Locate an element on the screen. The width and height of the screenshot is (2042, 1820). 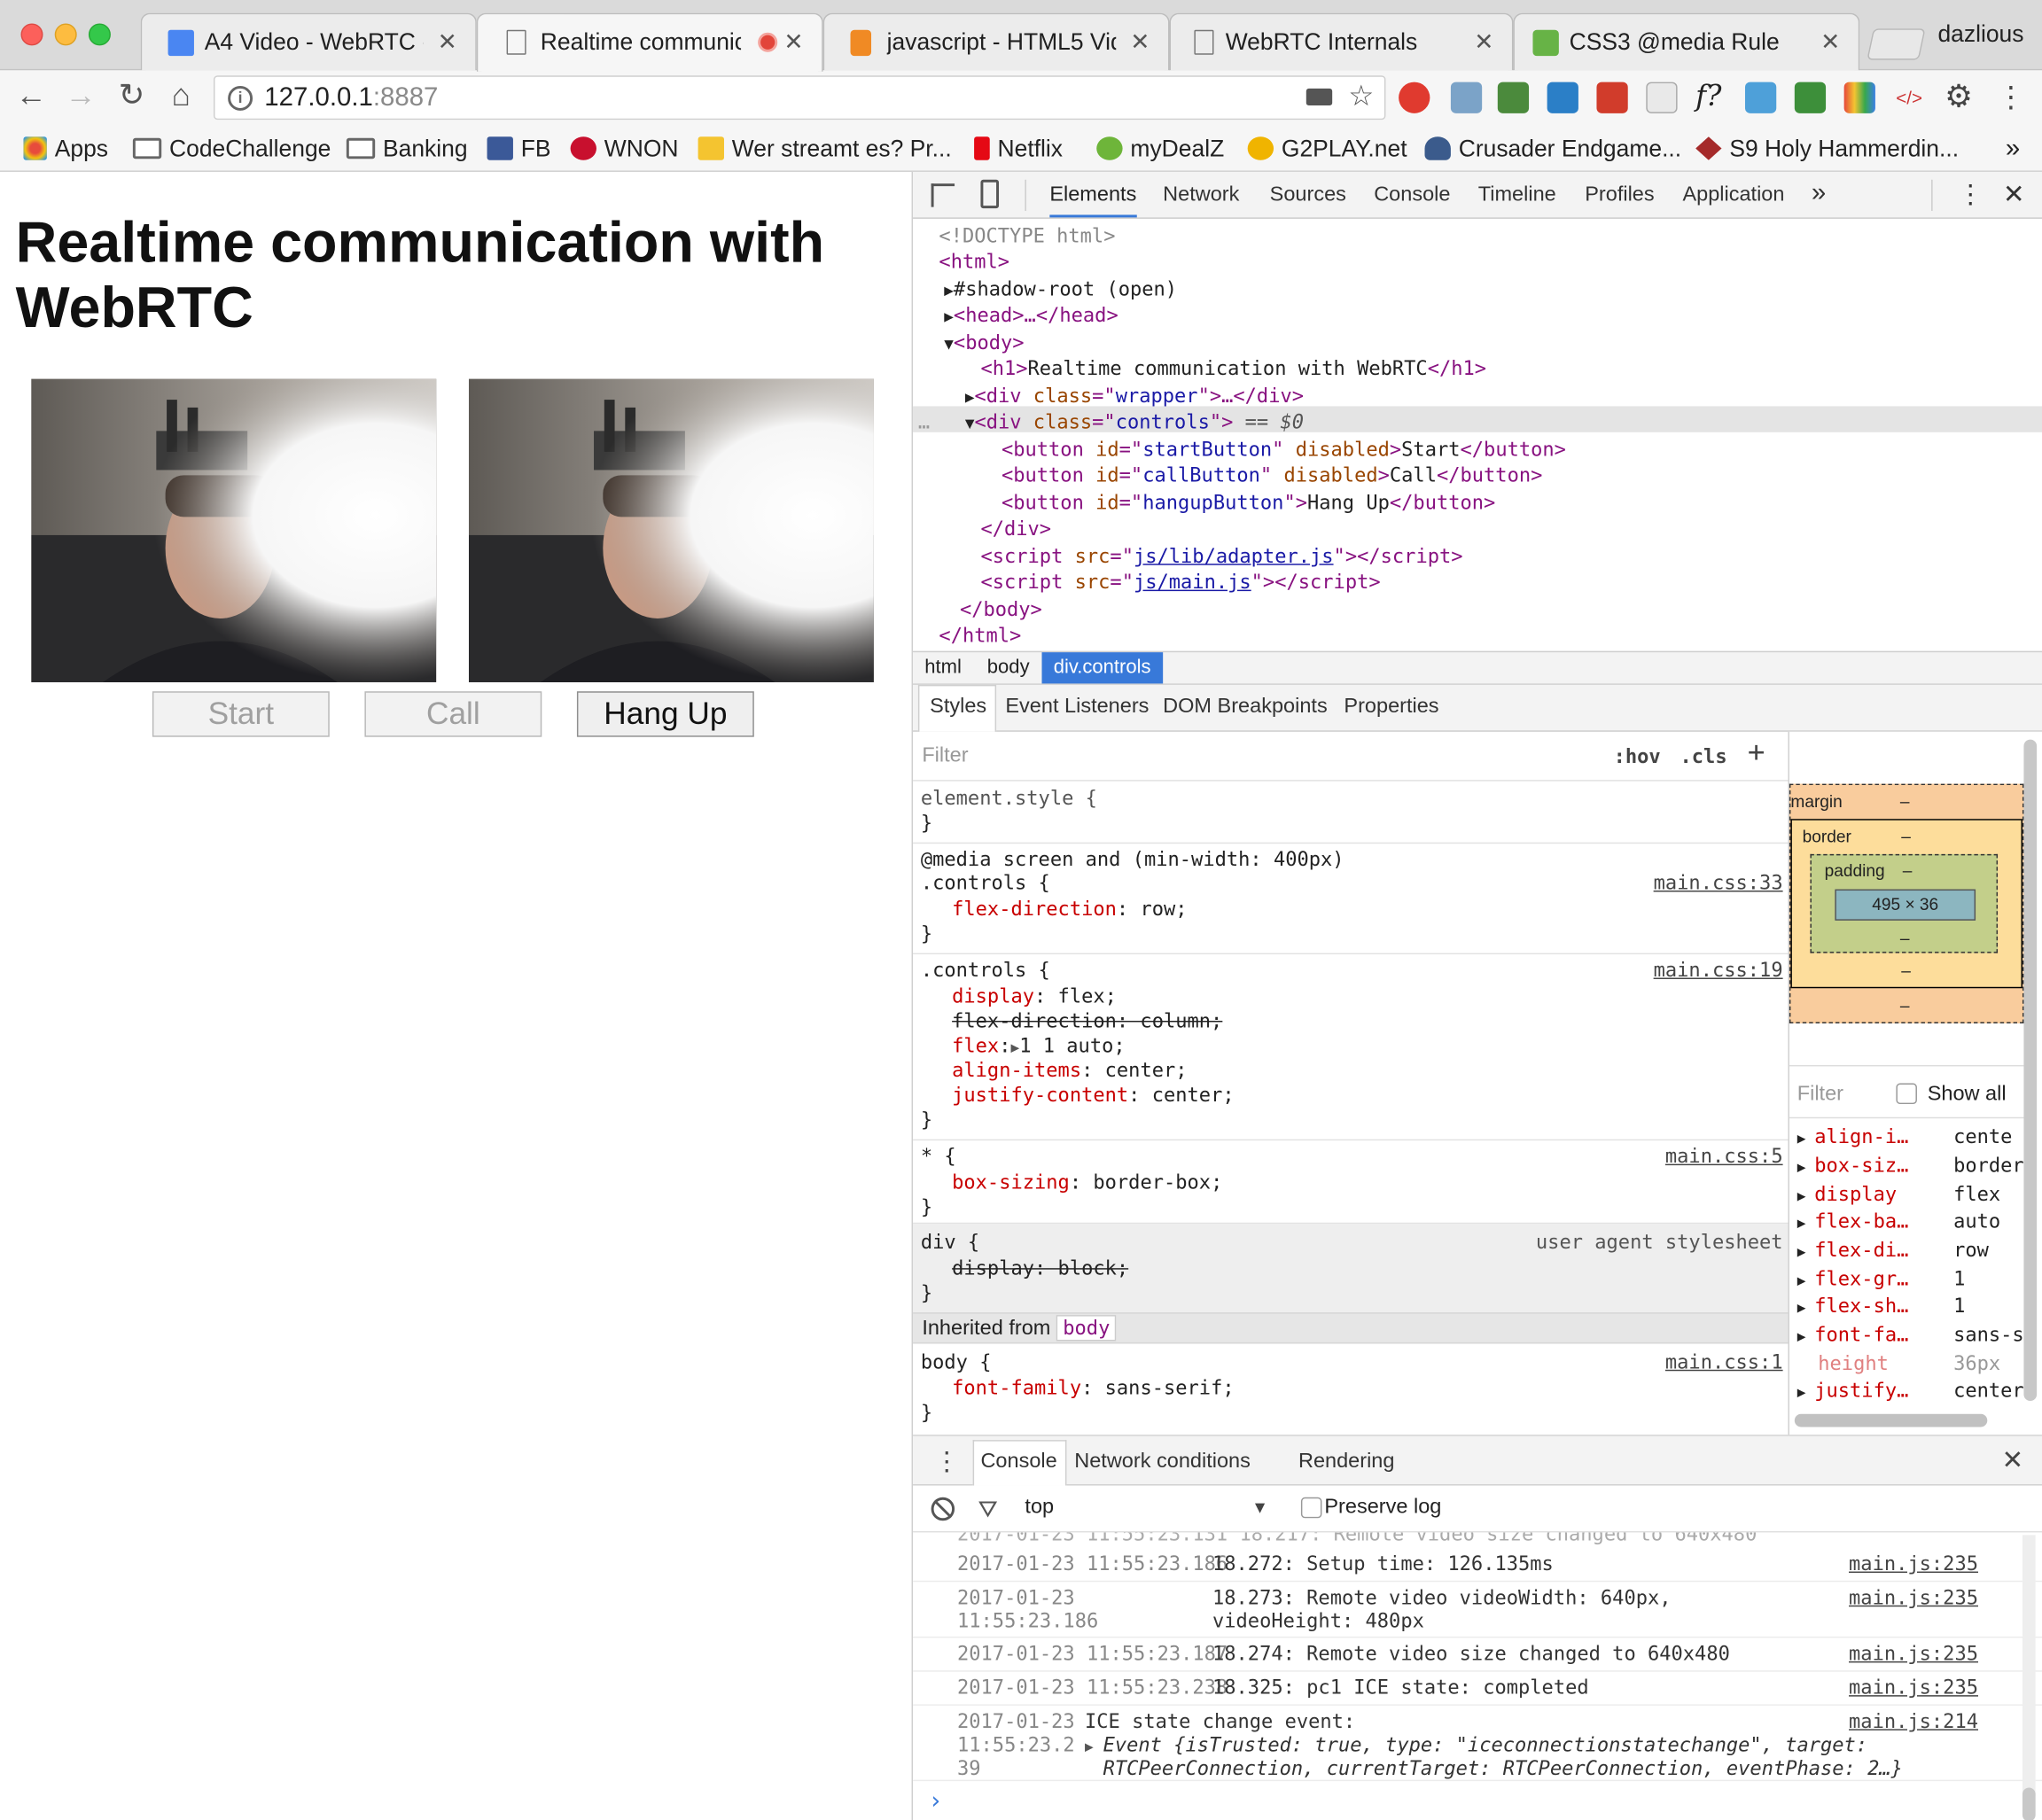
style-prop-display: display: flex; is located at coordinates (1034, 995).